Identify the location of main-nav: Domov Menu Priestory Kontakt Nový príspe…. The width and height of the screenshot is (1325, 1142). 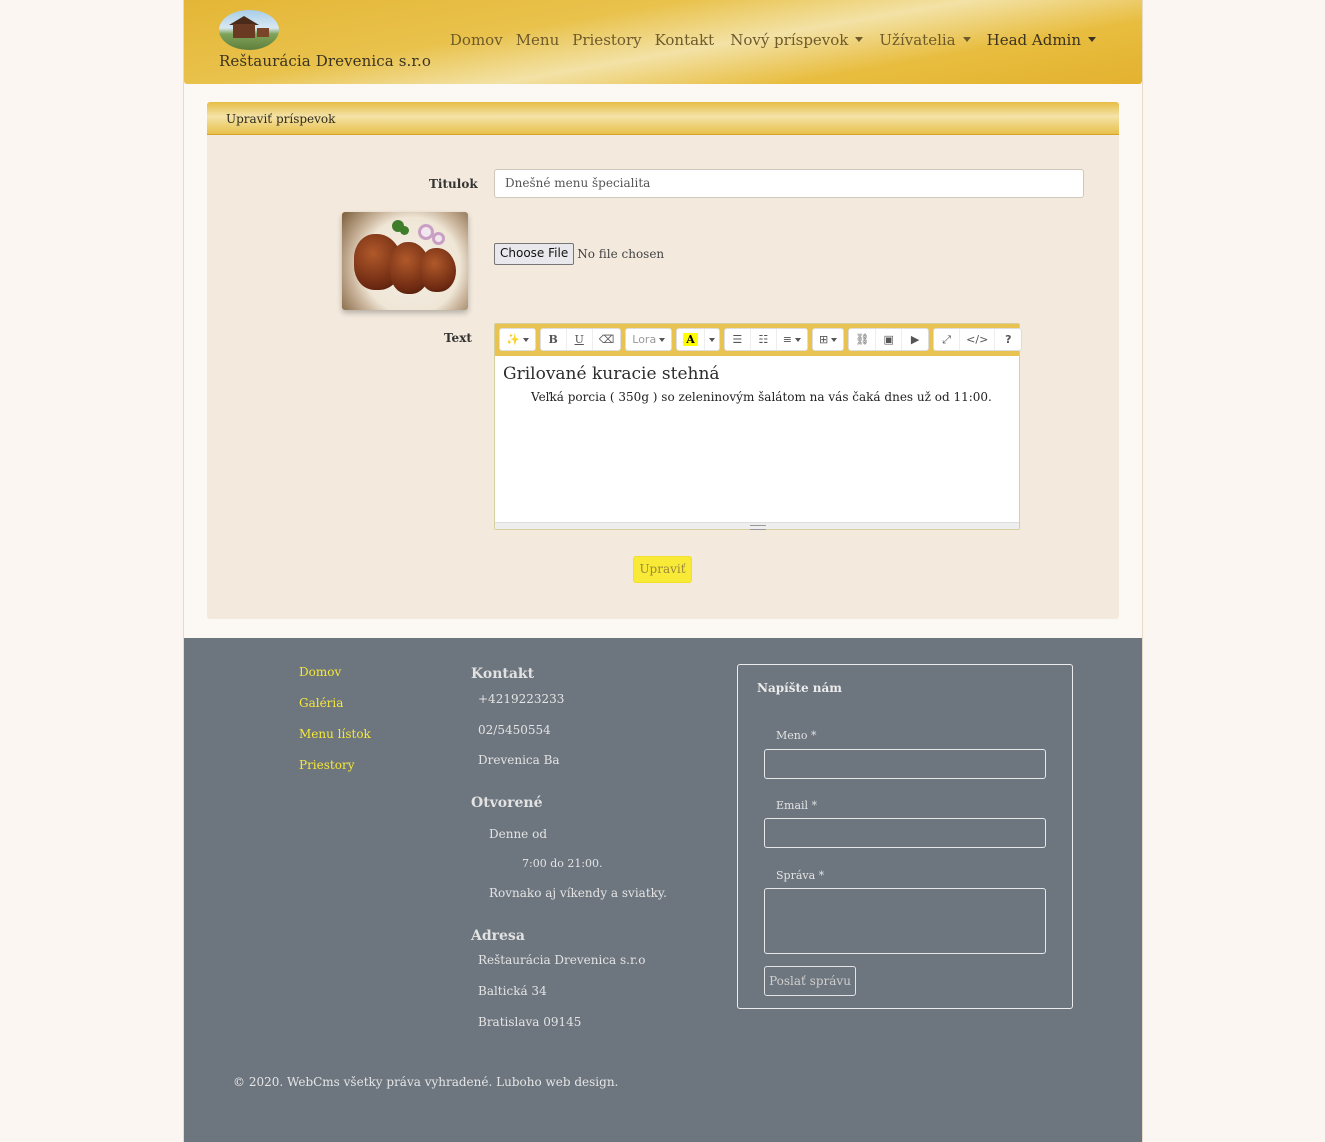
(766, 40).